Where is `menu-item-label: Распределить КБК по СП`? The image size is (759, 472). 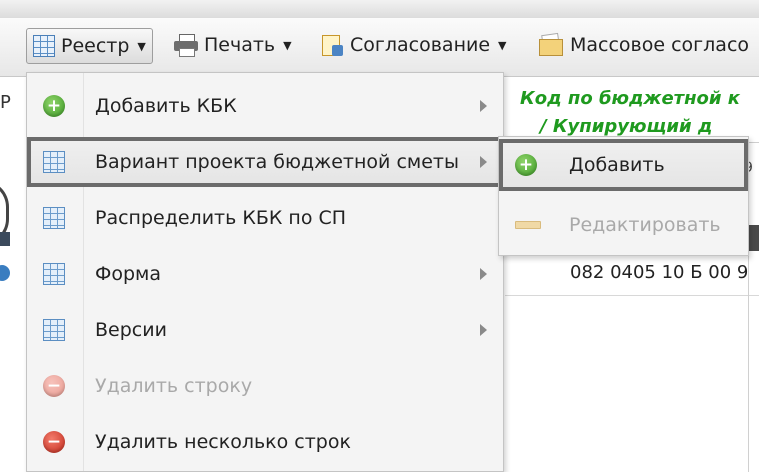 menu-item-label: Распределить КБК по СП is located at coordinates (221, 218).